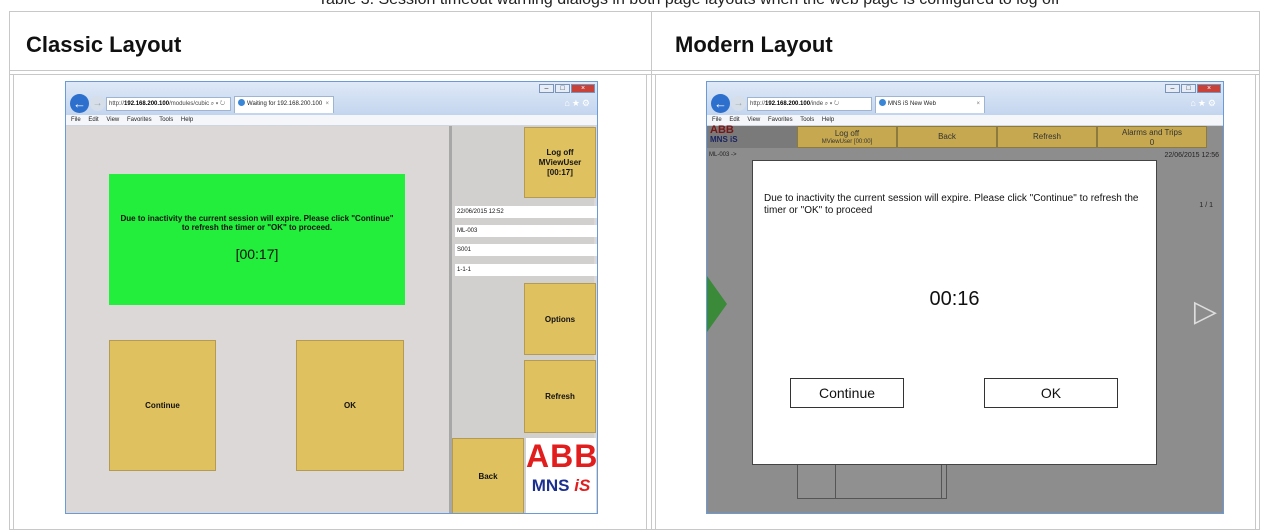 This screenshot has height=530, width=1266. What do you see at coordinates (954, 299) in the screenshot?
I see `timeout-countdown: 00:16` at bounding box center [954, 299].